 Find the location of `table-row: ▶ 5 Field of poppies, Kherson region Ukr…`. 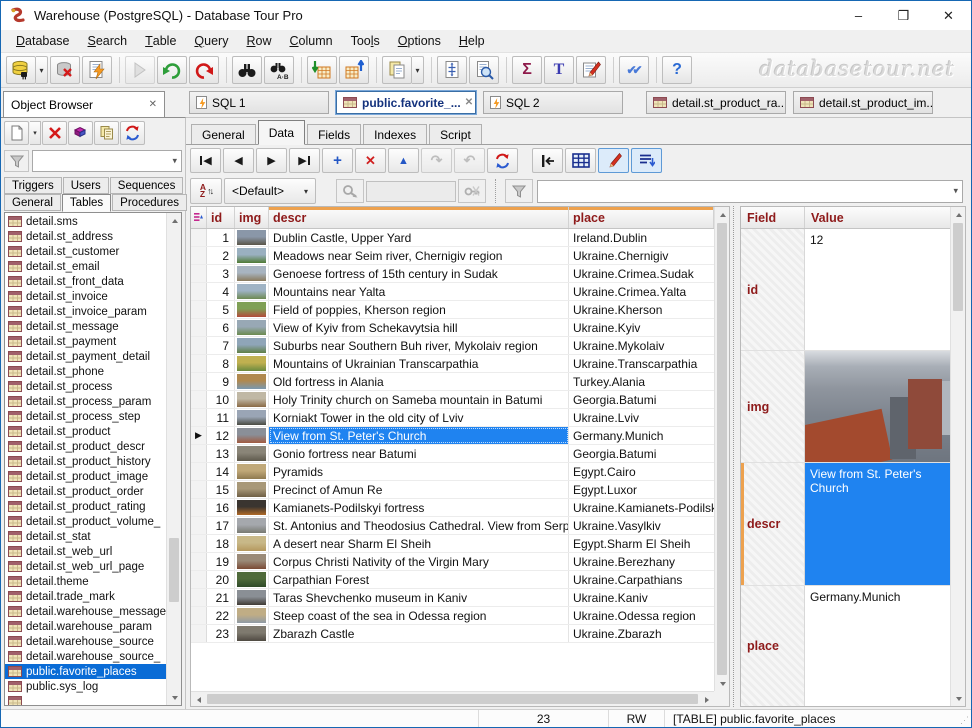

table-row: ▶ 5 Field of poppies, Kherson region Ukr… is located at coordinates (452, 310).